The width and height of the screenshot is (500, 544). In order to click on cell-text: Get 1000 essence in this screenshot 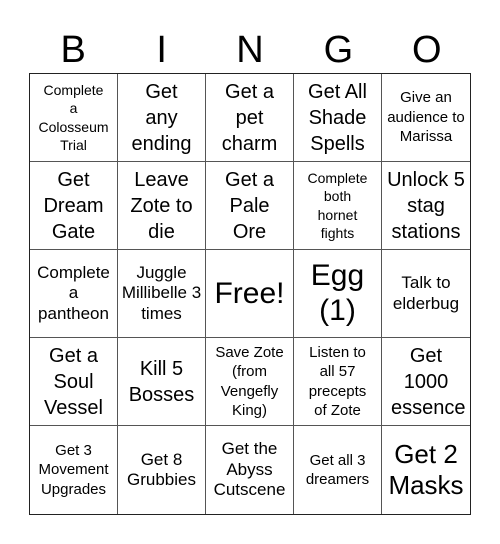, I will do `click(428, 381)`.